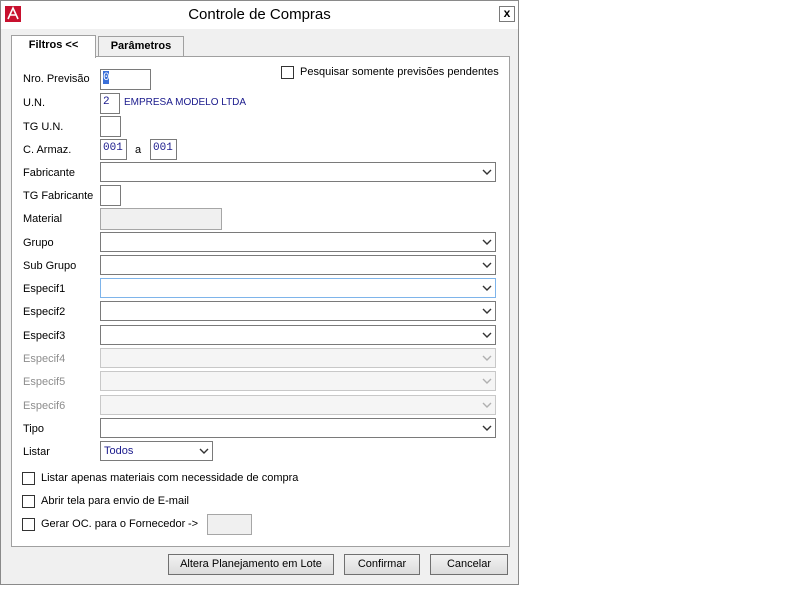  What do you see at coordinates (49, 173) in the screenshot?
I see `fabricante-label: Fabricante` at bounding box center [49, 173].